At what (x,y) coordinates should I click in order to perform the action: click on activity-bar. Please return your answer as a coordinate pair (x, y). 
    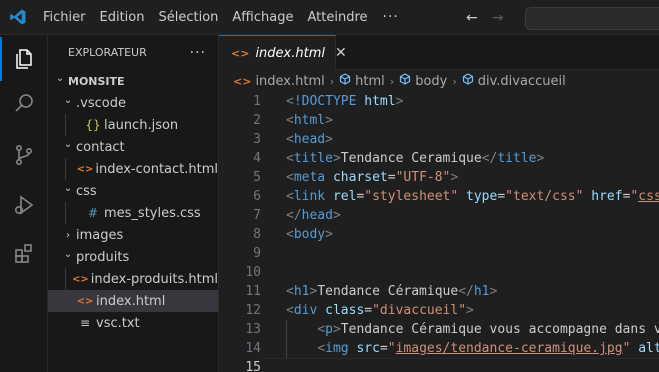
    Looking at the image, I should click on (24, 203).